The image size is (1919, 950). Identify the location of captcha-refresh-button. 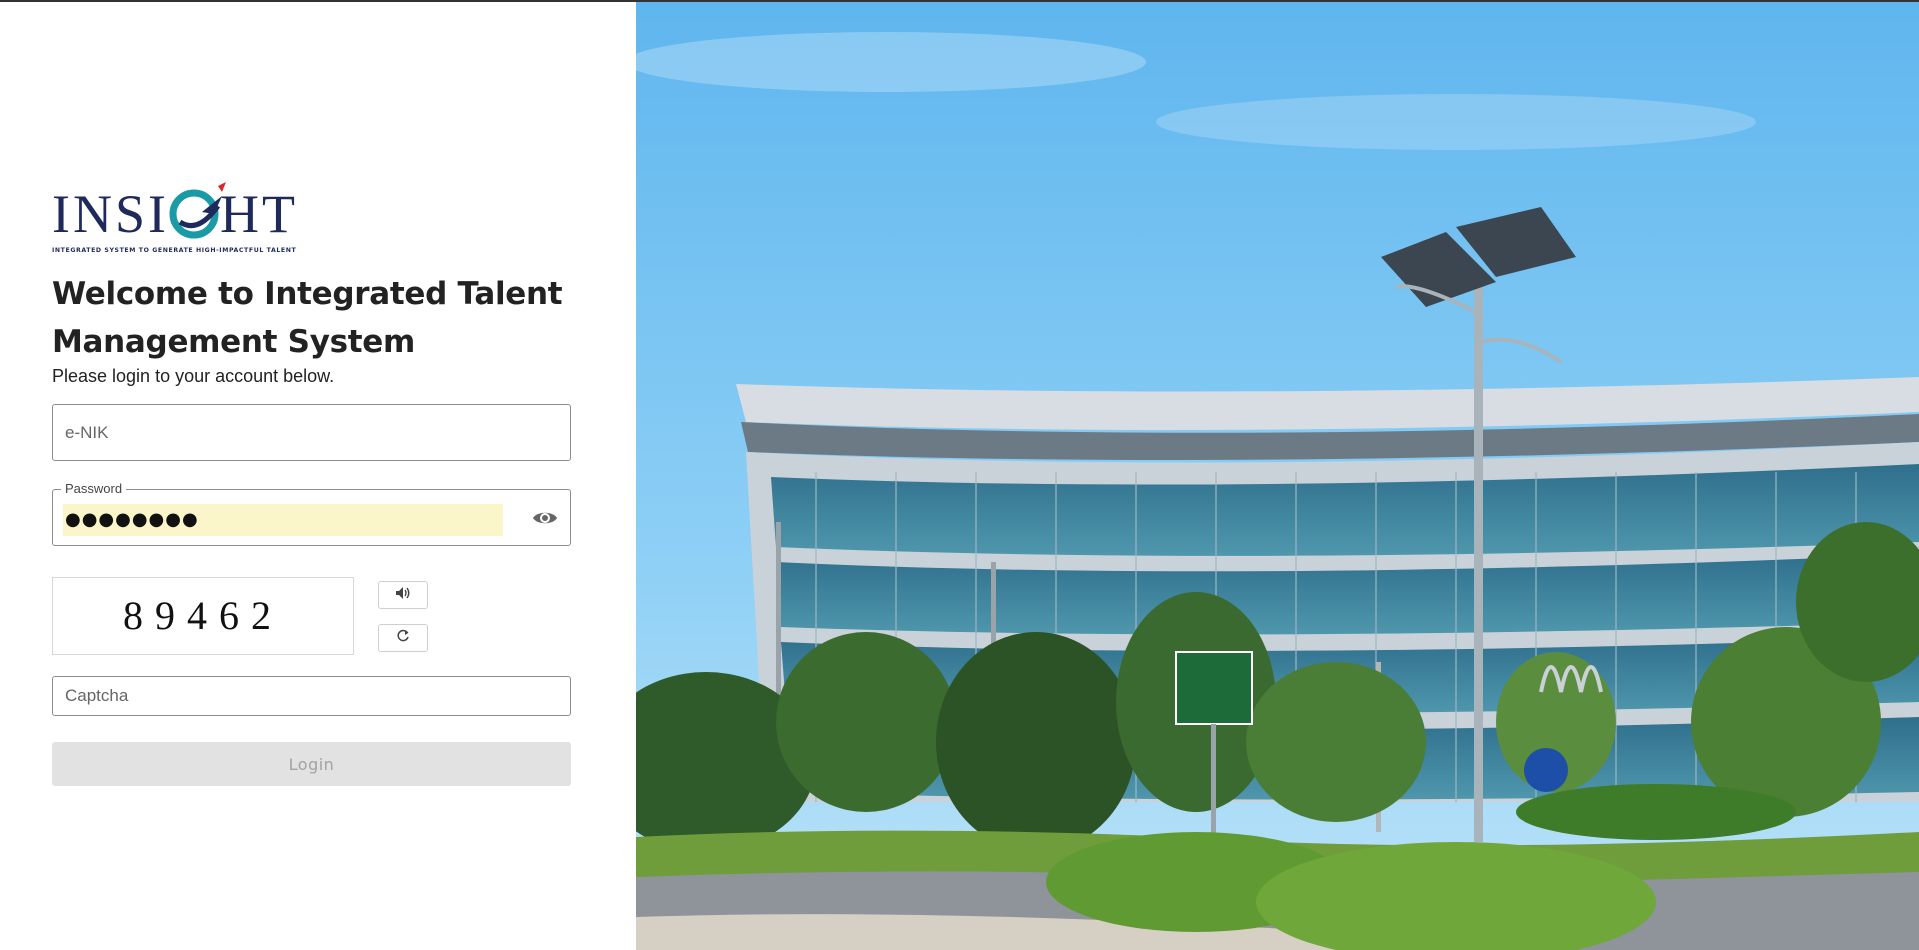
(403, 638).